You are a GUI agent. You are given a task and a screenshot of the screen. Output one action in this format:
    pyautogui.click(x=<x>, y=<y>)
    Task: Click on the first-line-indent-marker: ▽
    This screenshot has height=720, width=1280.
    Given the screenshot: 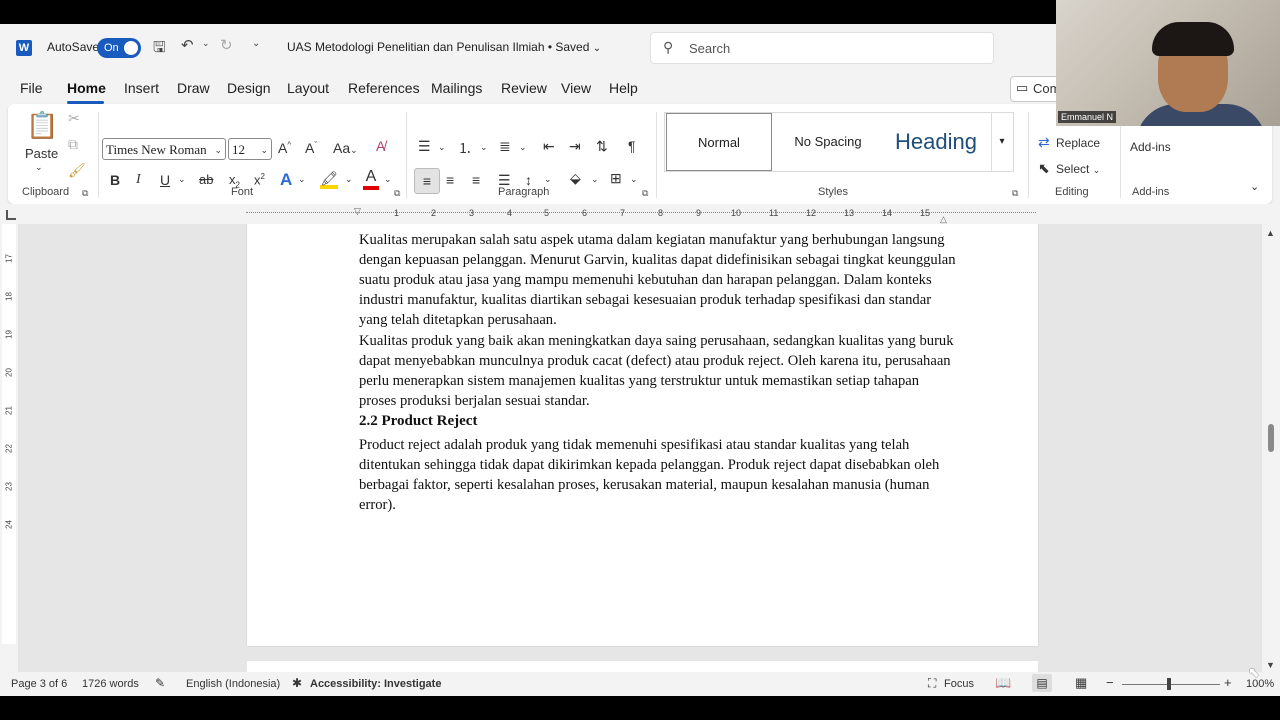 What is the action you would take?
    pyautogui.click(x=357, y=211)
    